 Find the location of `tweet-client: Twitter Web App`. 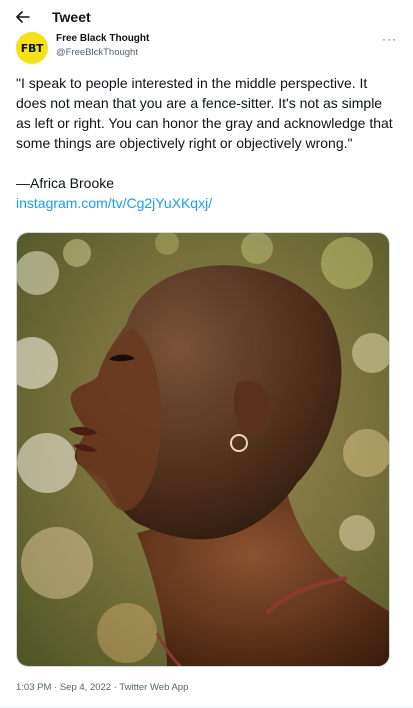

tweet-client: Twitter Web App is located at coordinates (153, 687).